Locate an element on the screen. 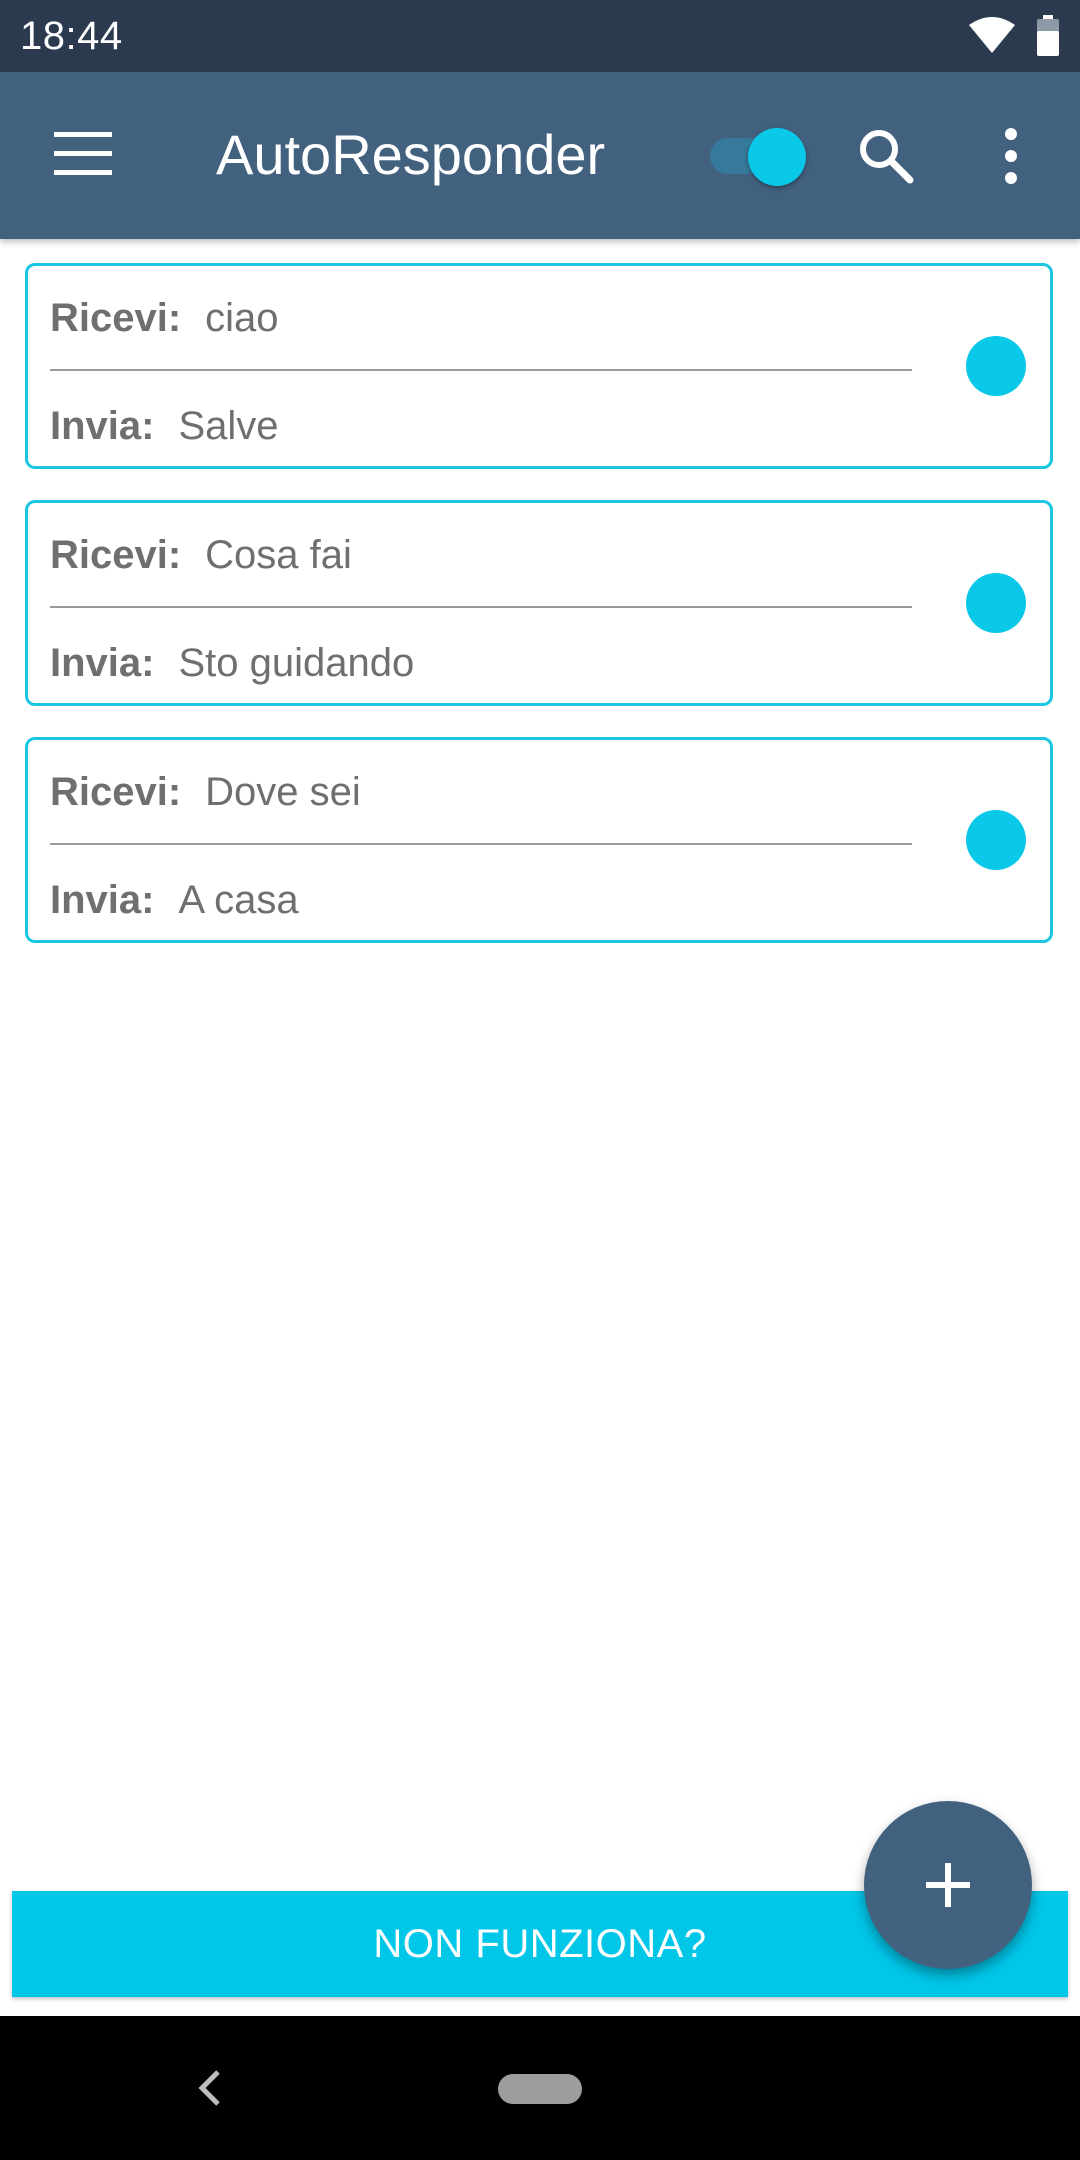 This screenshot has height=2160, width=1080. plus-icon is located at coordinates (948, 1885).